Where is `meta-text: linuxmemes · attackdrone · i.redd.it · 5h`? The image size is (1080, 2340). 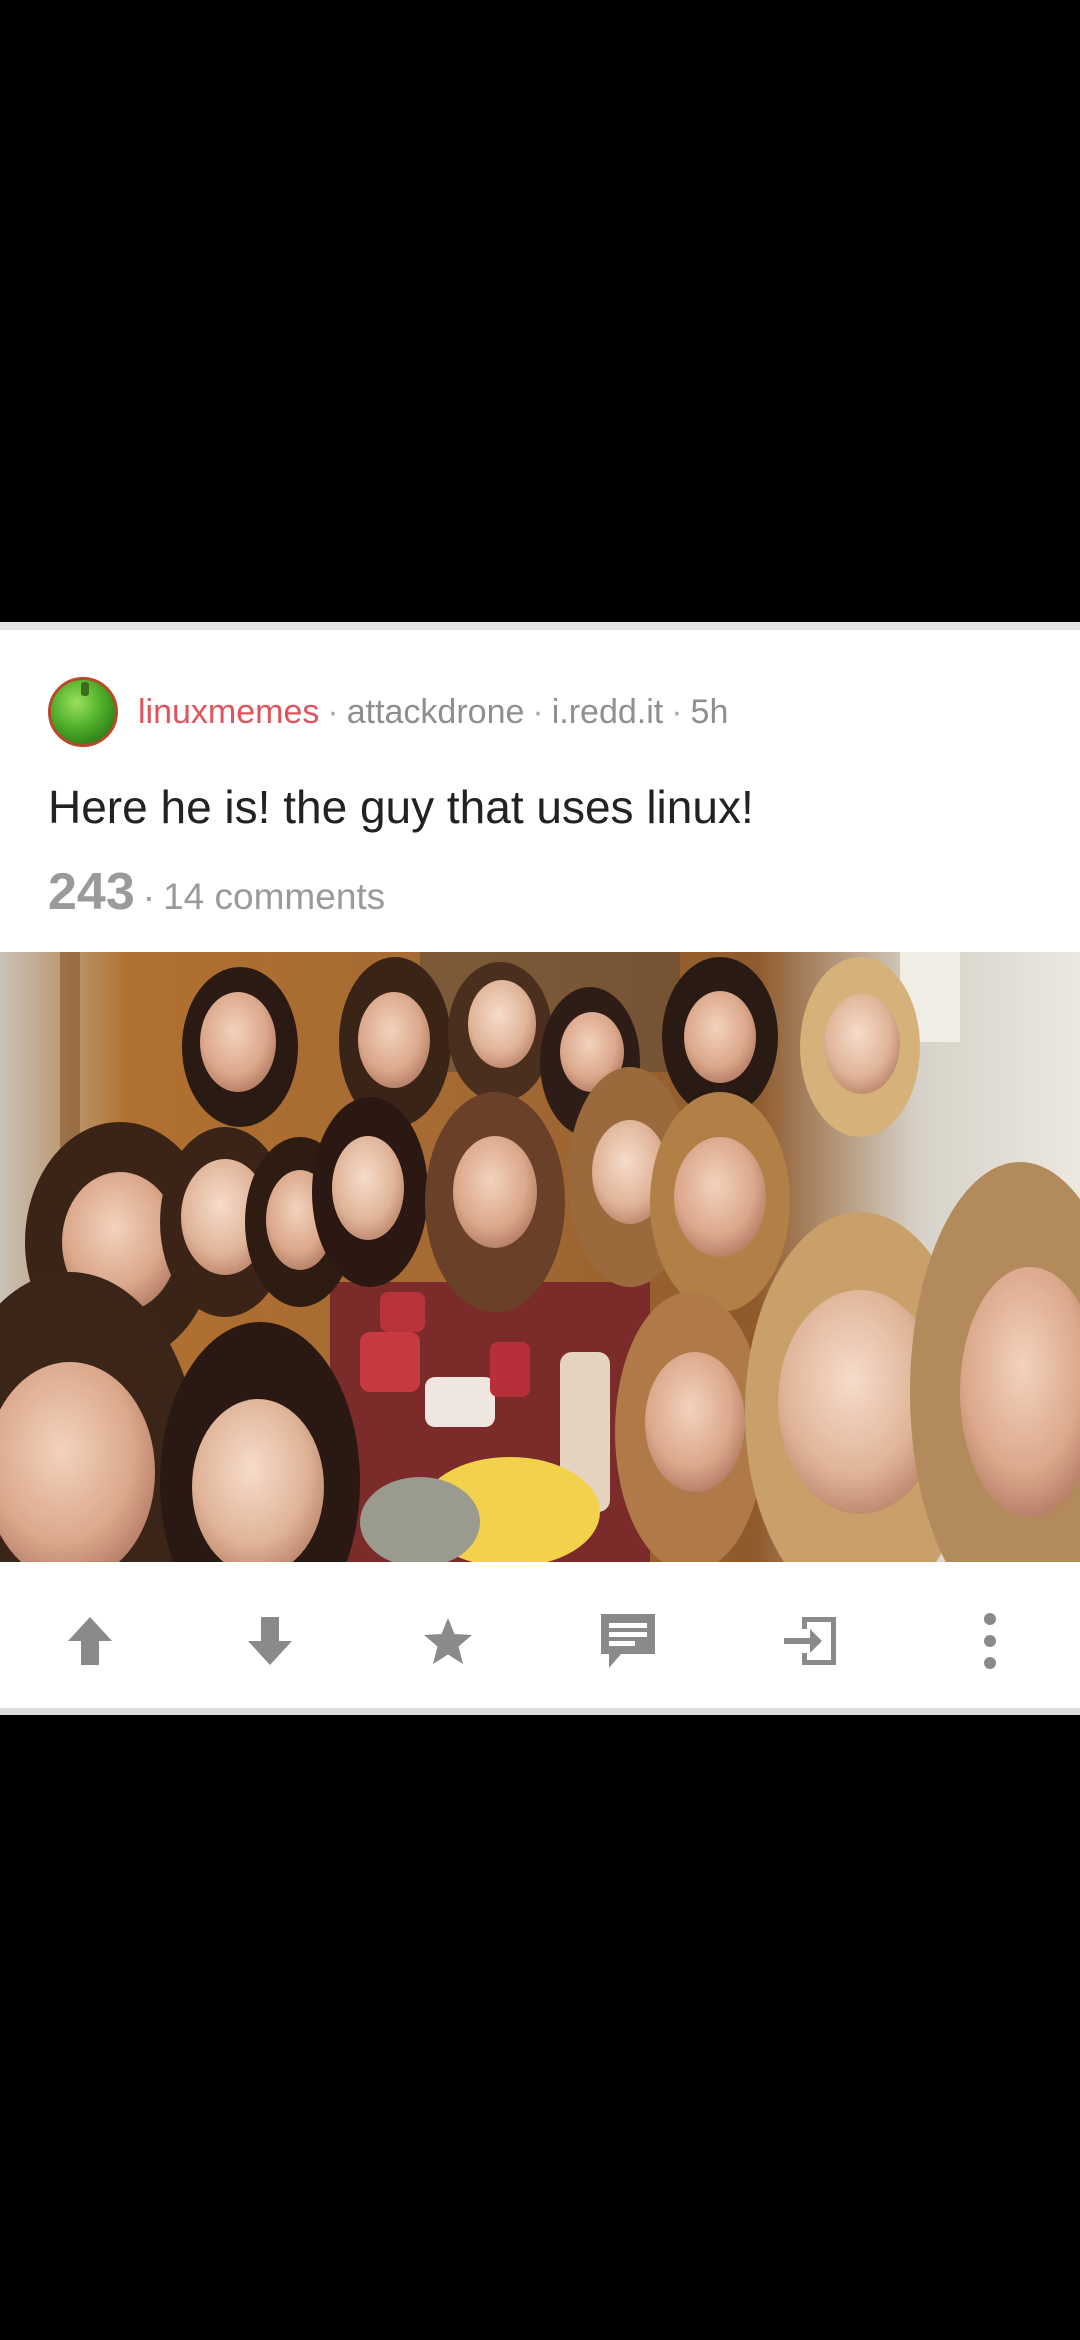
meta-text: linuxmemes · attackdrone · i.redd.it · 5h is located at coordinates (433, 712).